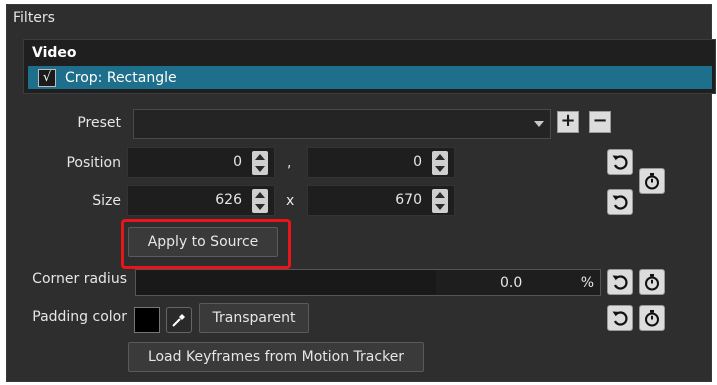  What do you see at coordinates (34, 18) in the screenshot?
I see `panel-title: Filters` at bounding box center [34, 18].